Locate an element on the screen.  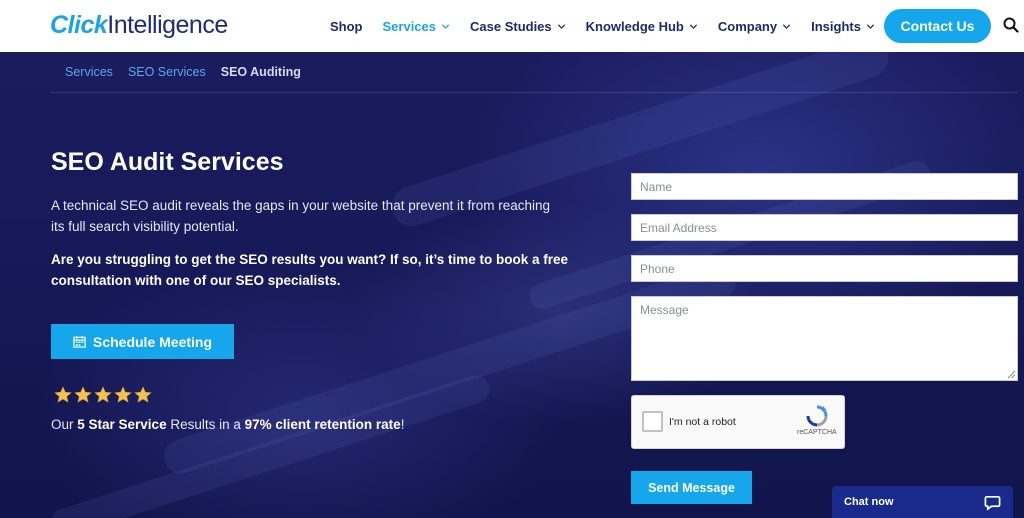
recaptcha-icon is located at coordinates (817, 416).